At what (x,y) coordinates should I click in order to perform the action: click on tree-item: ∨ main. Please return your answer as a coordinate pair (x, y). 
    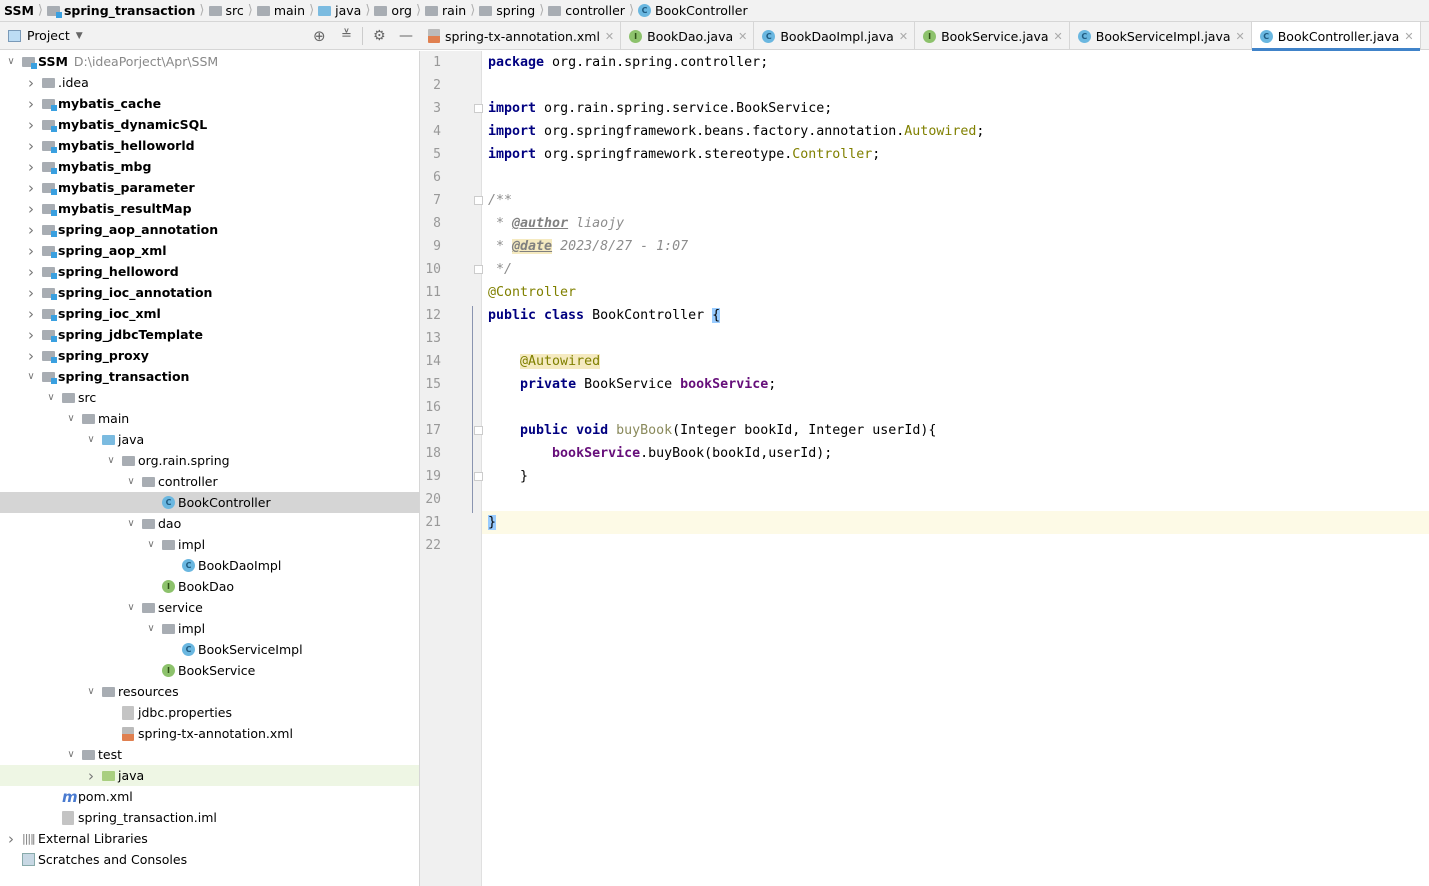
    Looking at the image, I should click on (209, 418).